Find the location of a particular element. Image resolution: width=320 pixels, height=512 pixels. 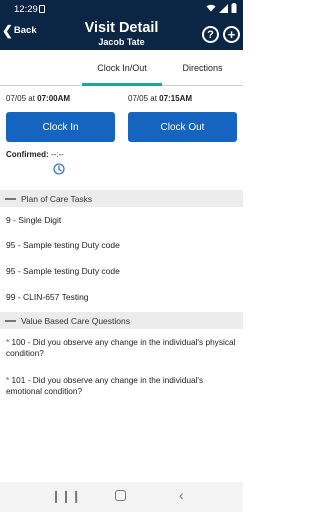

clock-in-time-value: 07:00AM is located at coordinates (54, 98).